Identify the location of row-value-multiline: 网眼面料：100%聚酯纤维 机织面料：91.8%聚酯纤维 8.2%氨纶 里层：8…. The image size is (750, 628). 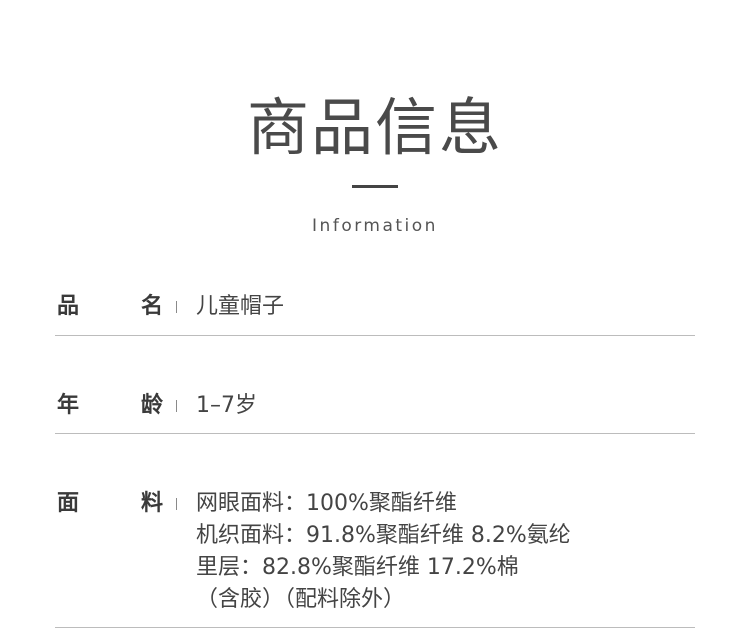
(383, 552).